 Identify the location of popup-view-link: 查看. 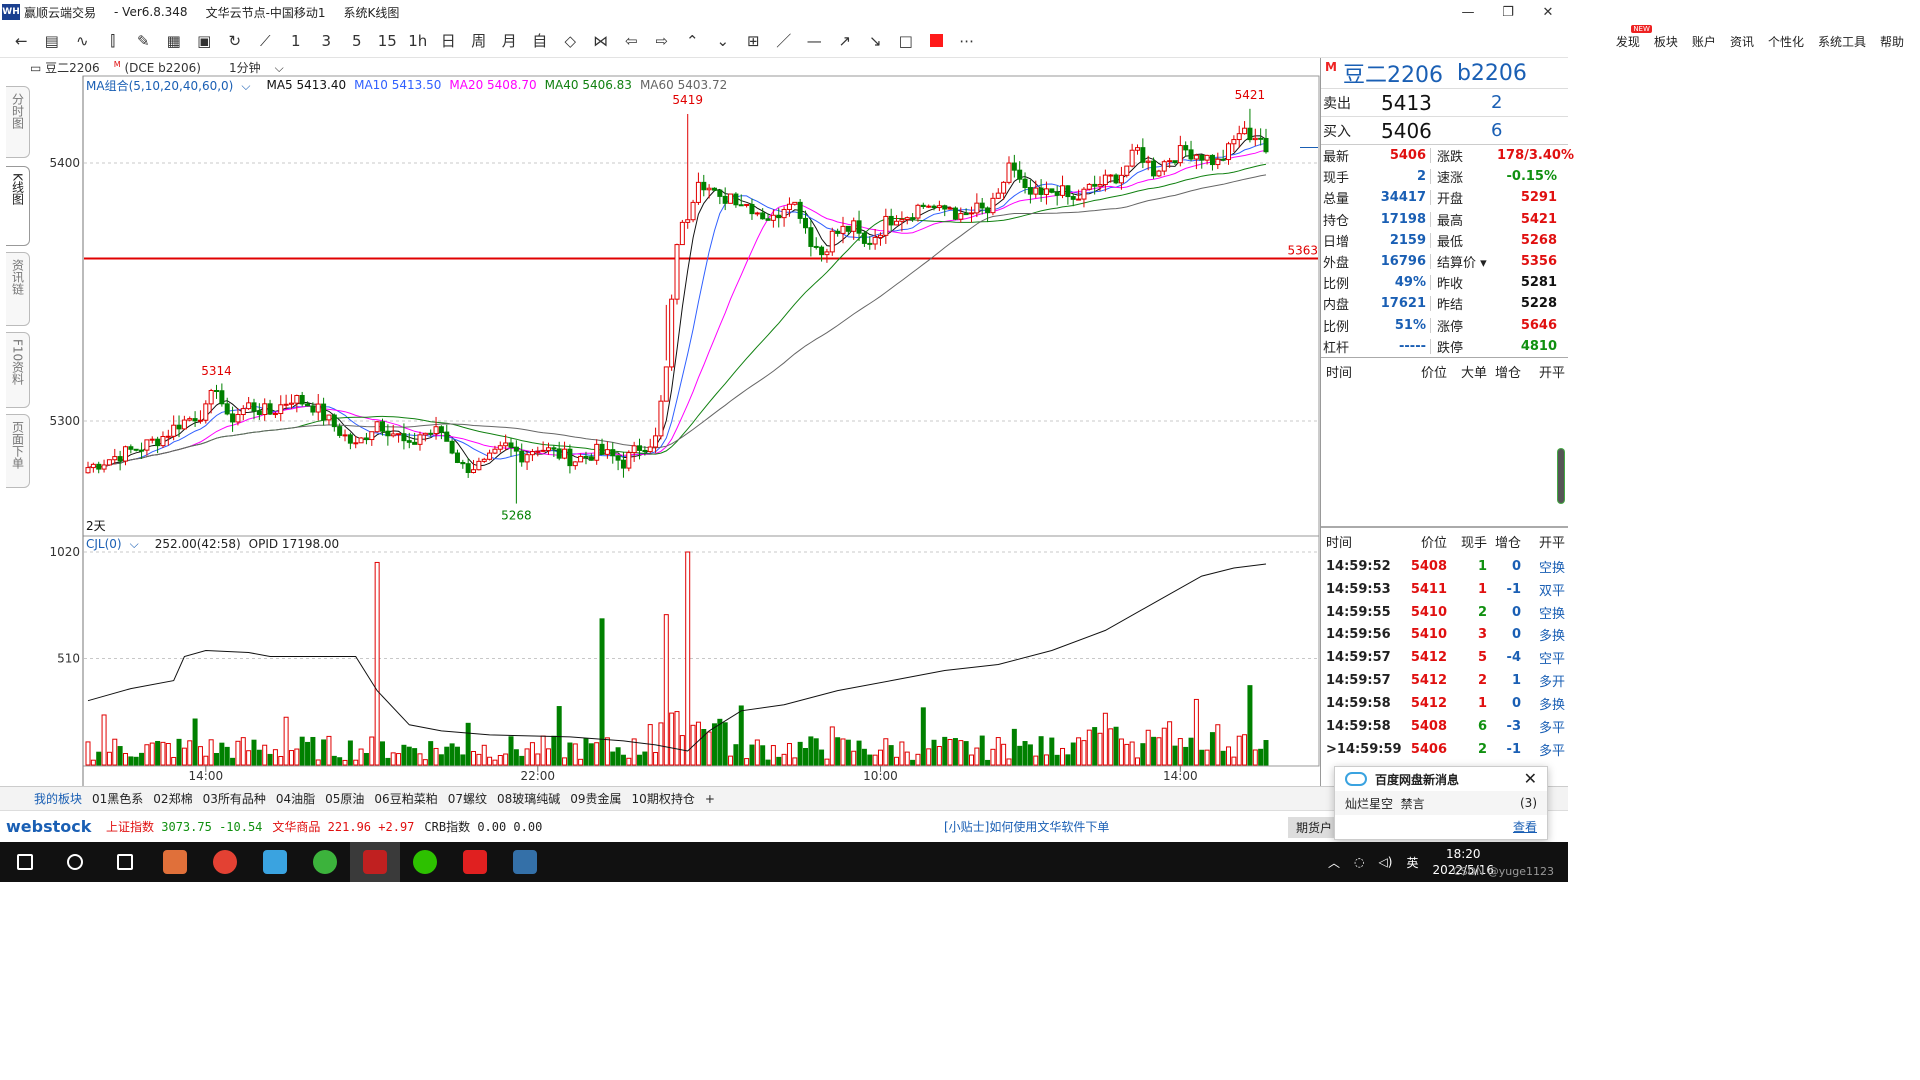
(1441, 827).